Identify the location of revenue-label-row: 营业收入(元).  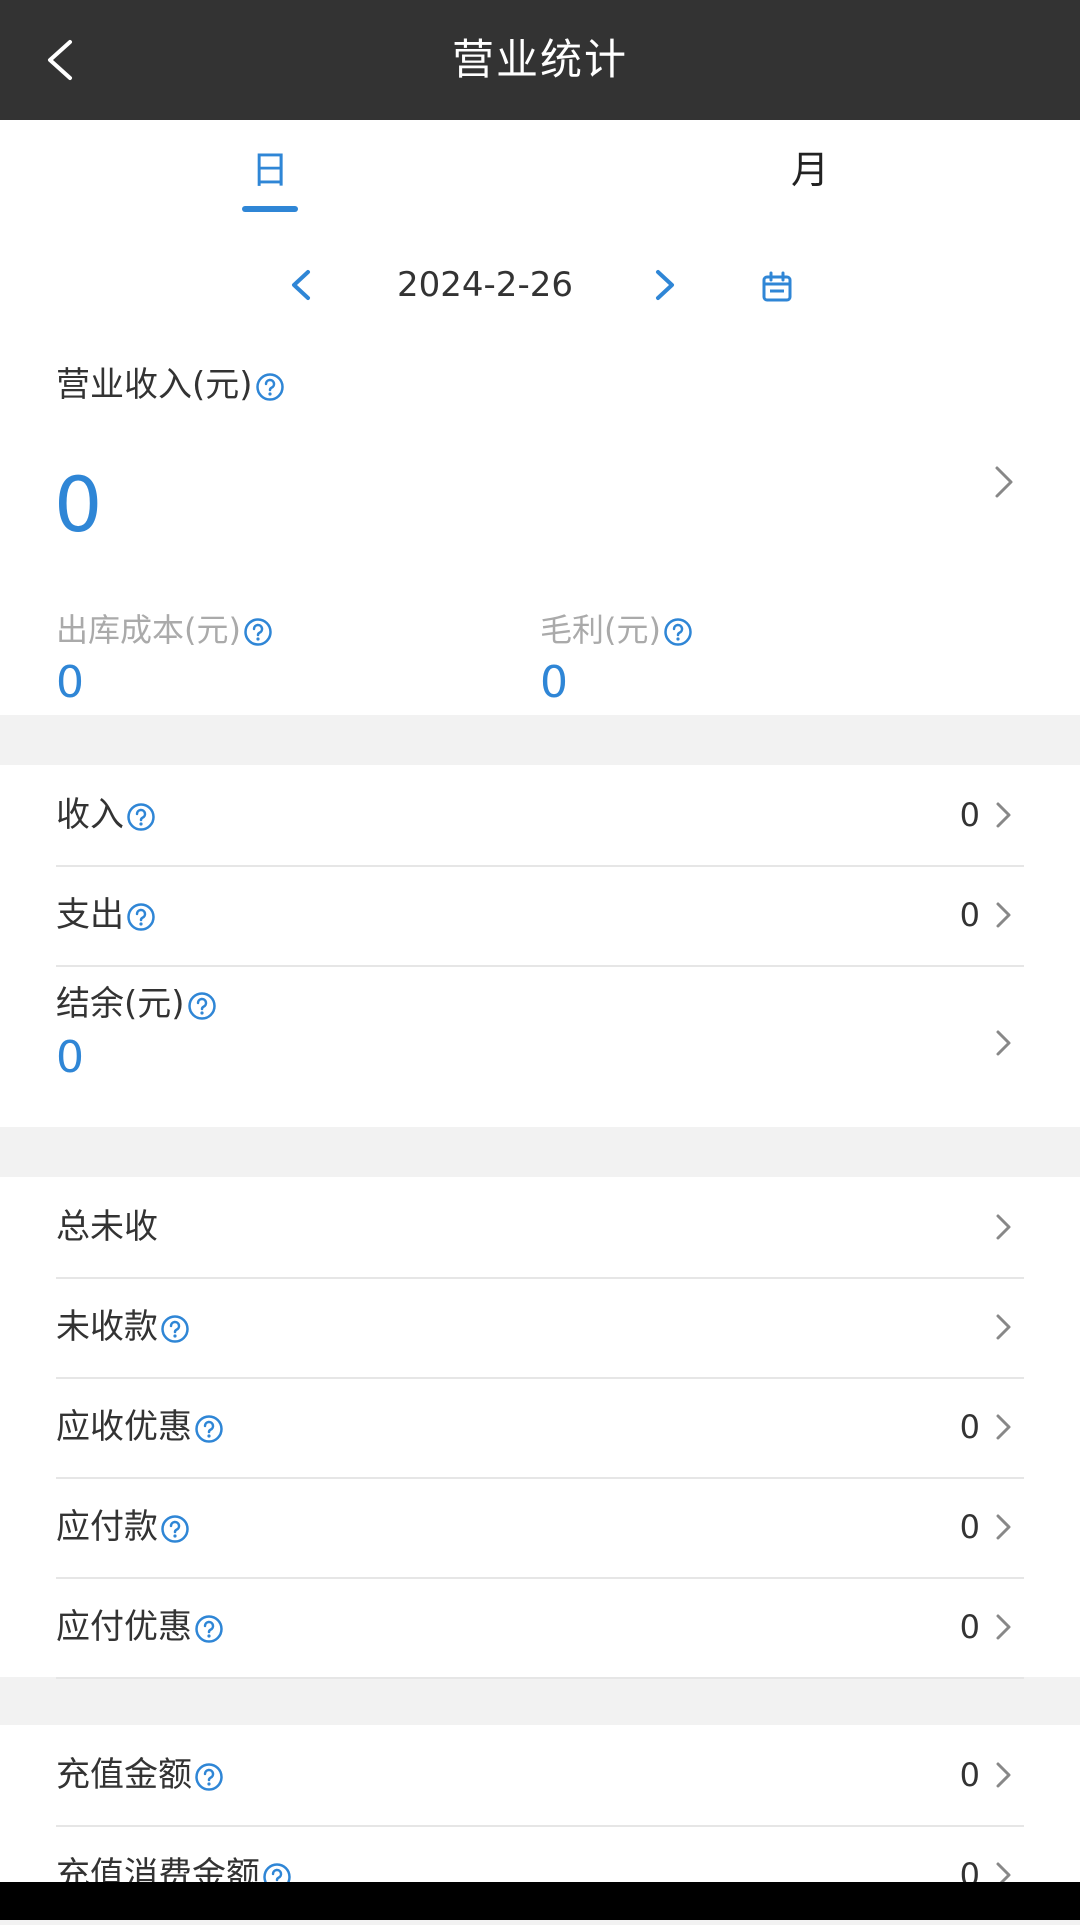
(170, 385).